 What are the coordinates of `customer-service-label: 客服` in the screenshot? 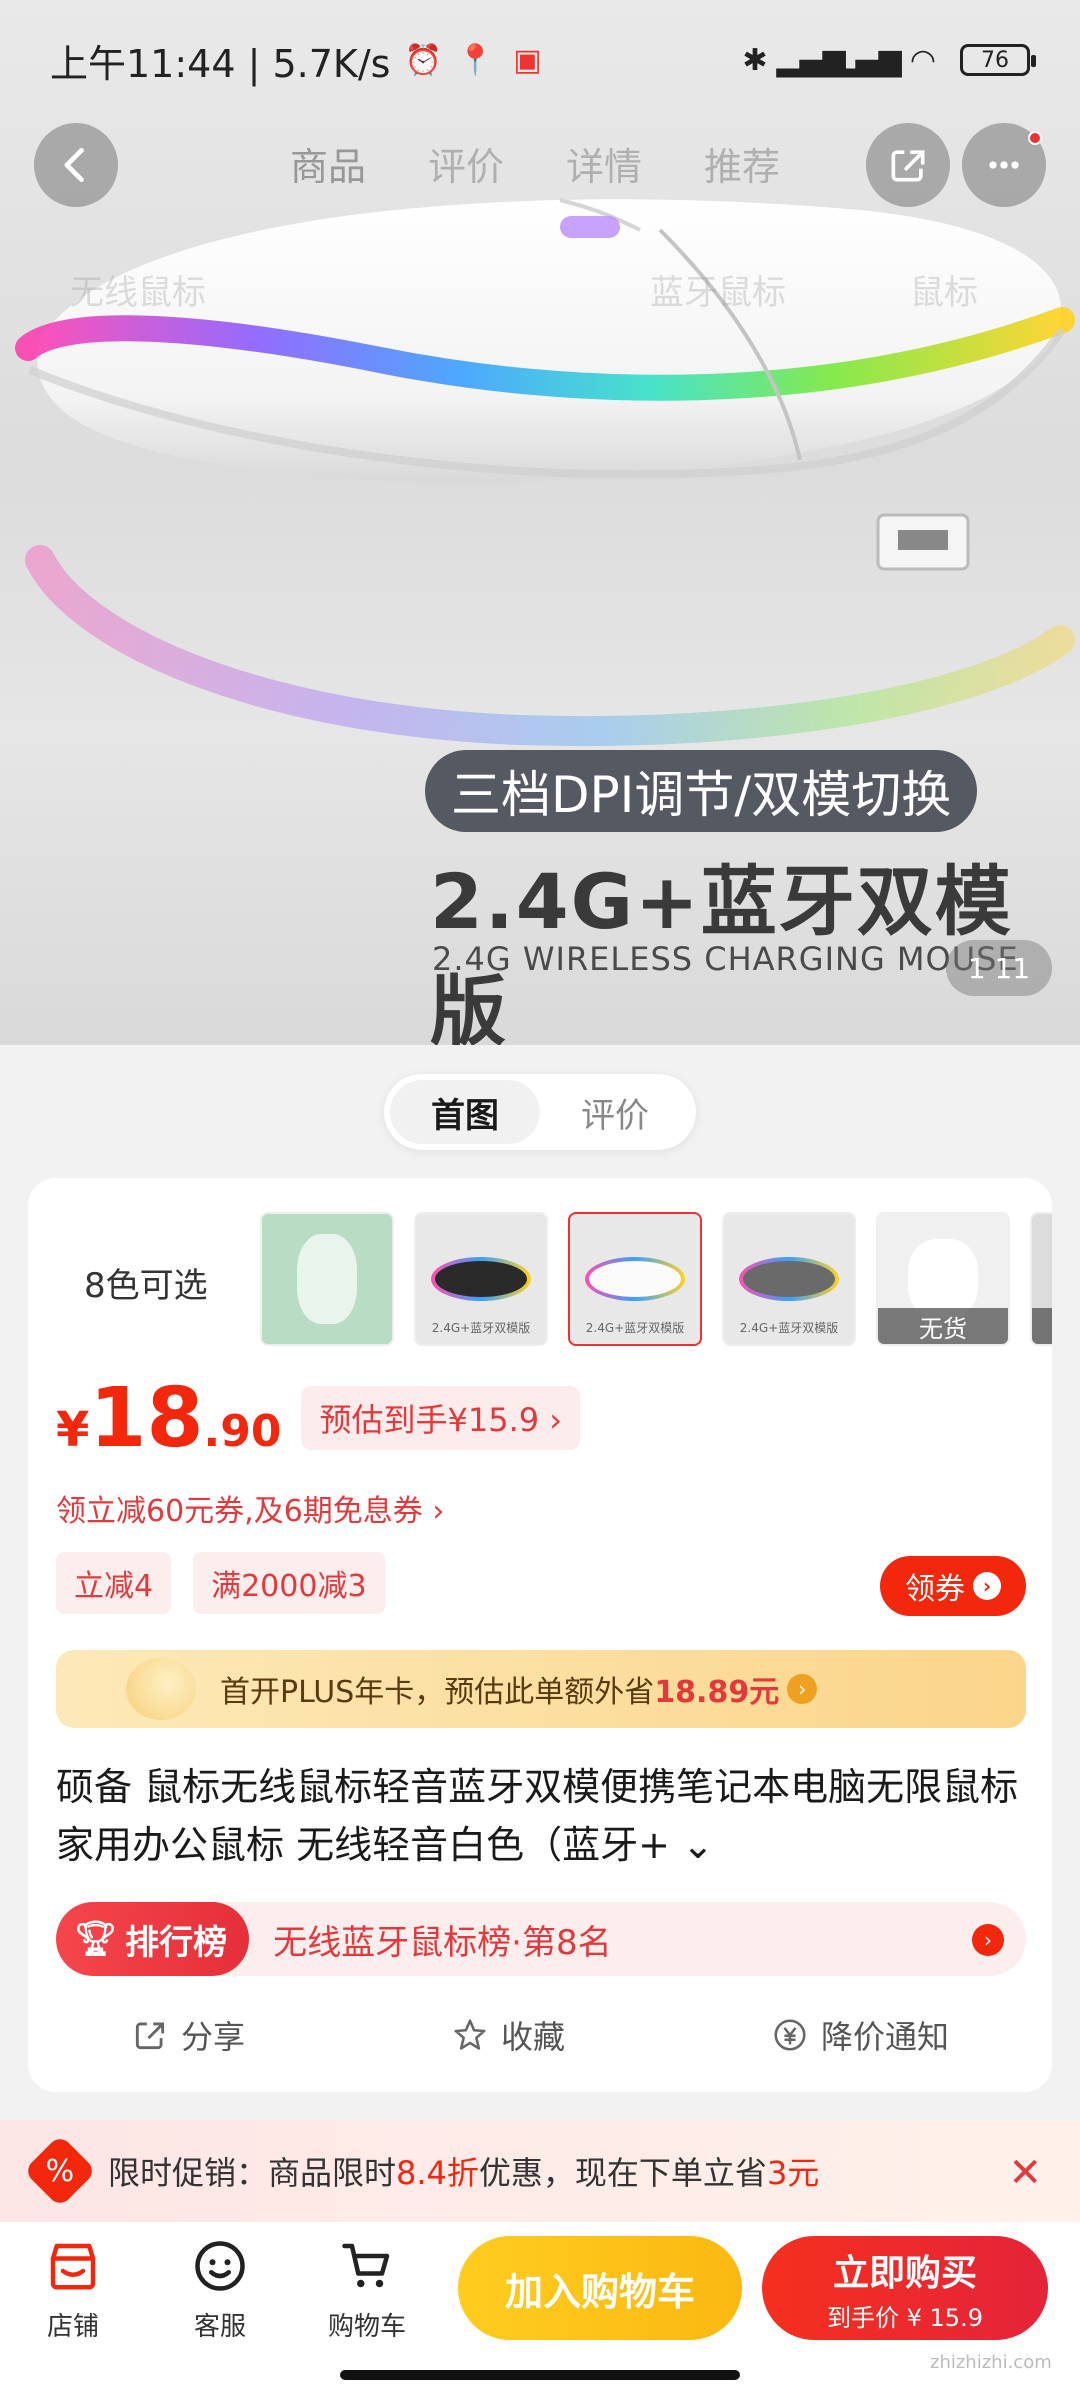 It's located at (219, 2327).